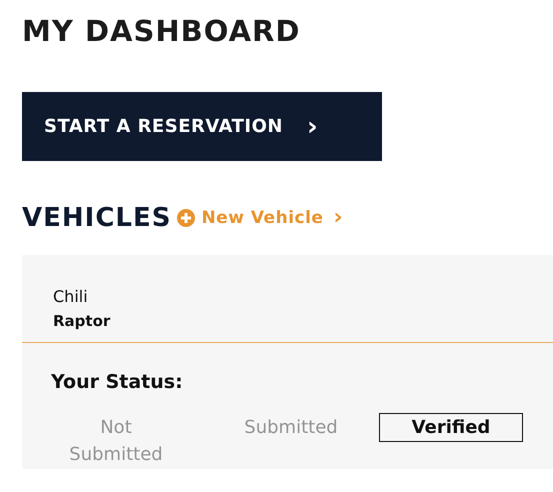  What do you see at coordinates (71, 296) in the screenshot?
I see `vehicle-name: Chili` at bounding box center [71, 296].